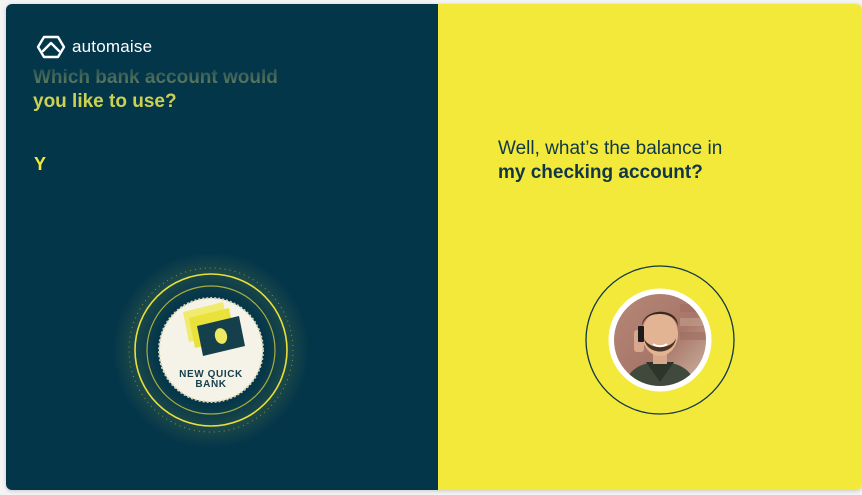 This screenshot has height=495, width=862. What do you see at coordinates (112, 46) in the screenshot?
I see `brand-name: automaise` at bounding box center [112, 46].